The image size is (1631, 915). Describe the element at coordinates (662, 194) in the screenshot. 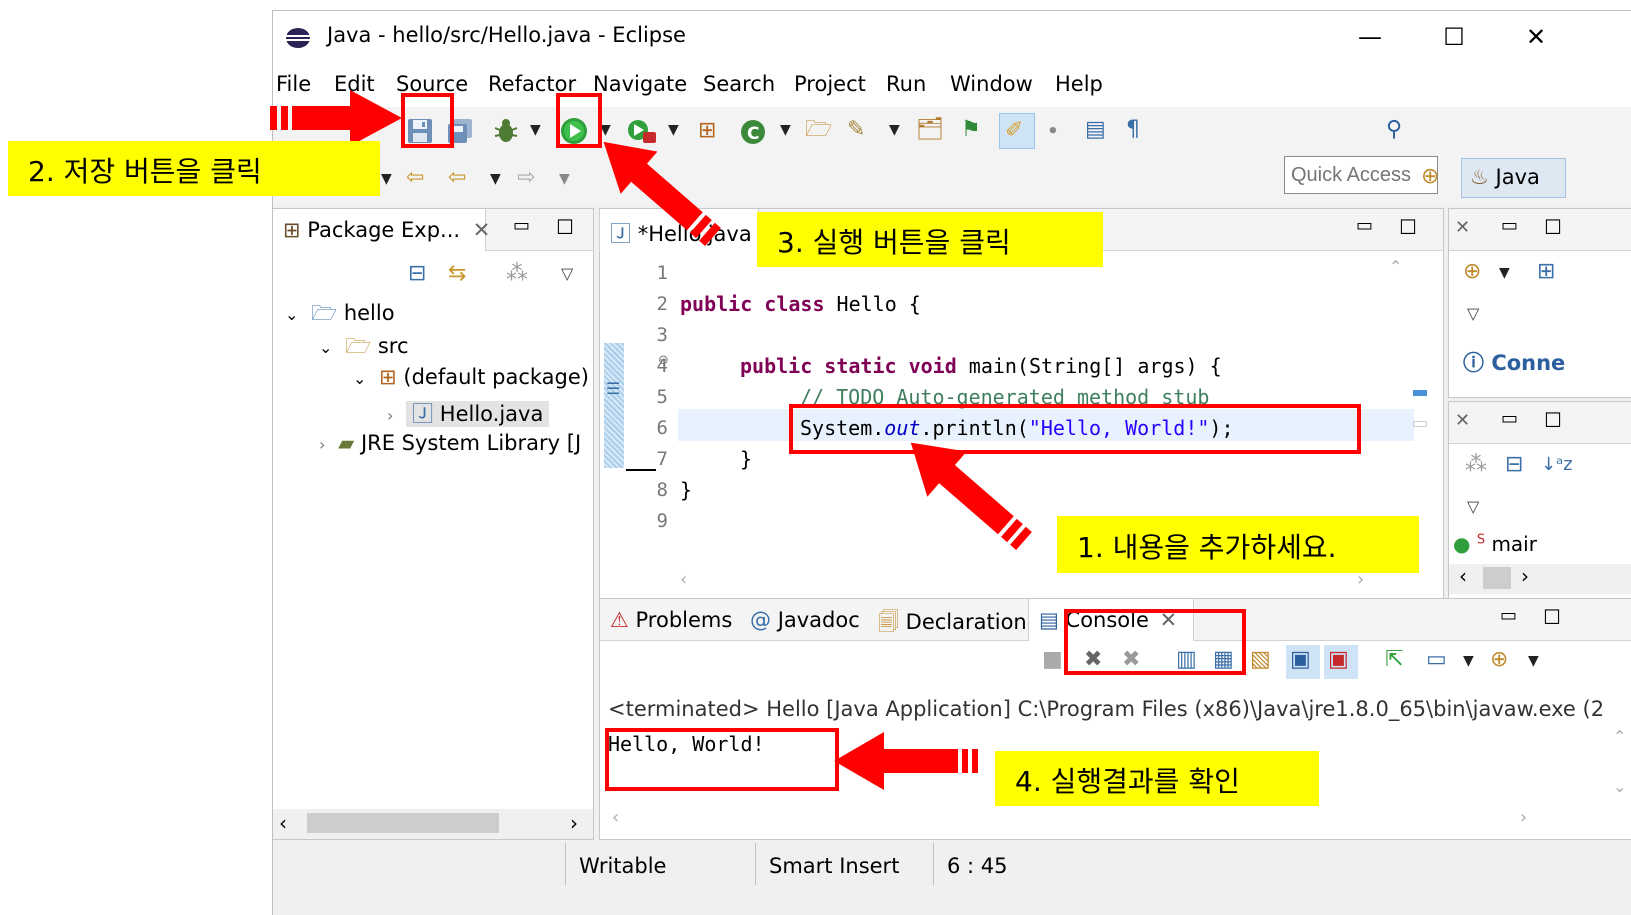

I see `arrow-to-run-icon` at that location.